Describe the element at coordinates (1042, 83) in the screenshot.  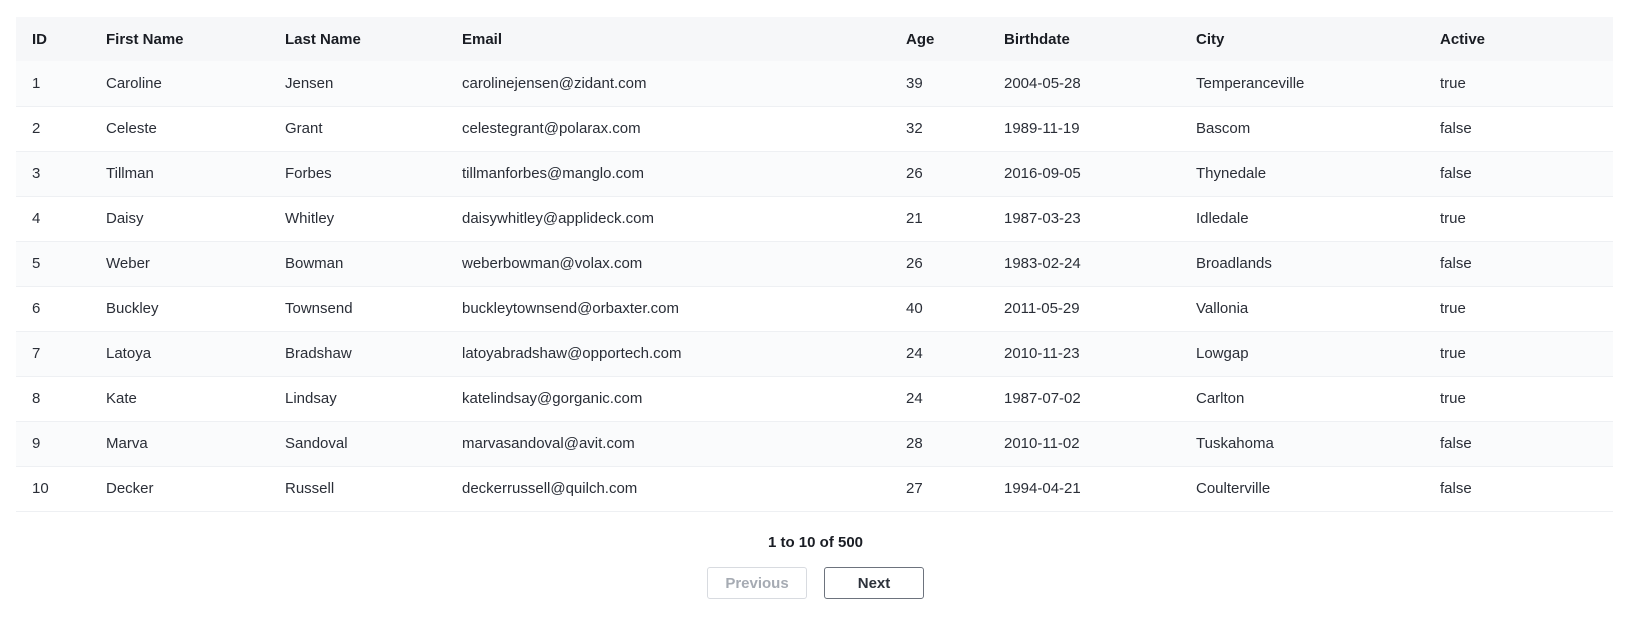
I see `cell-birthdate: 2004-05-28` at that location.